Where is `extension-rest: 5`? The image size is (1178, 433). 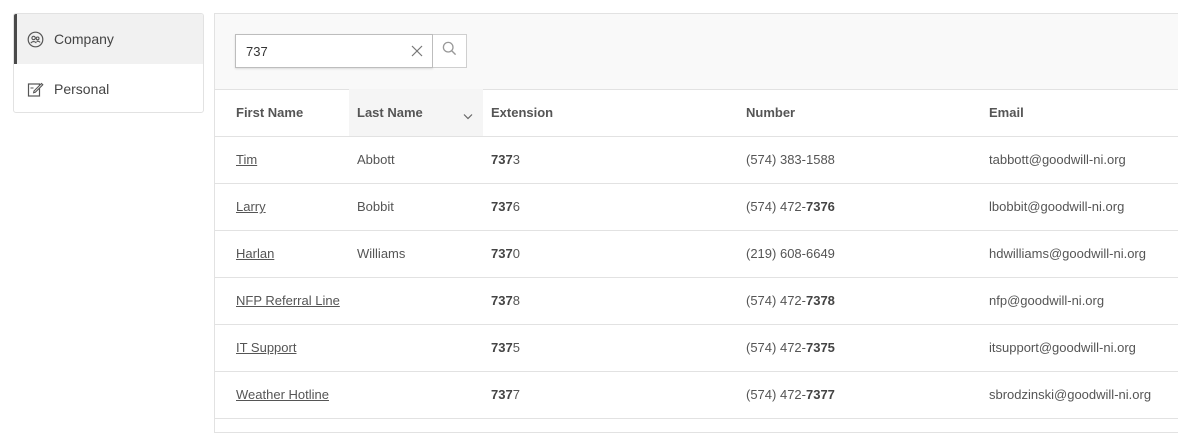 extension-rest: 5 is located at coordinates (516, 347).